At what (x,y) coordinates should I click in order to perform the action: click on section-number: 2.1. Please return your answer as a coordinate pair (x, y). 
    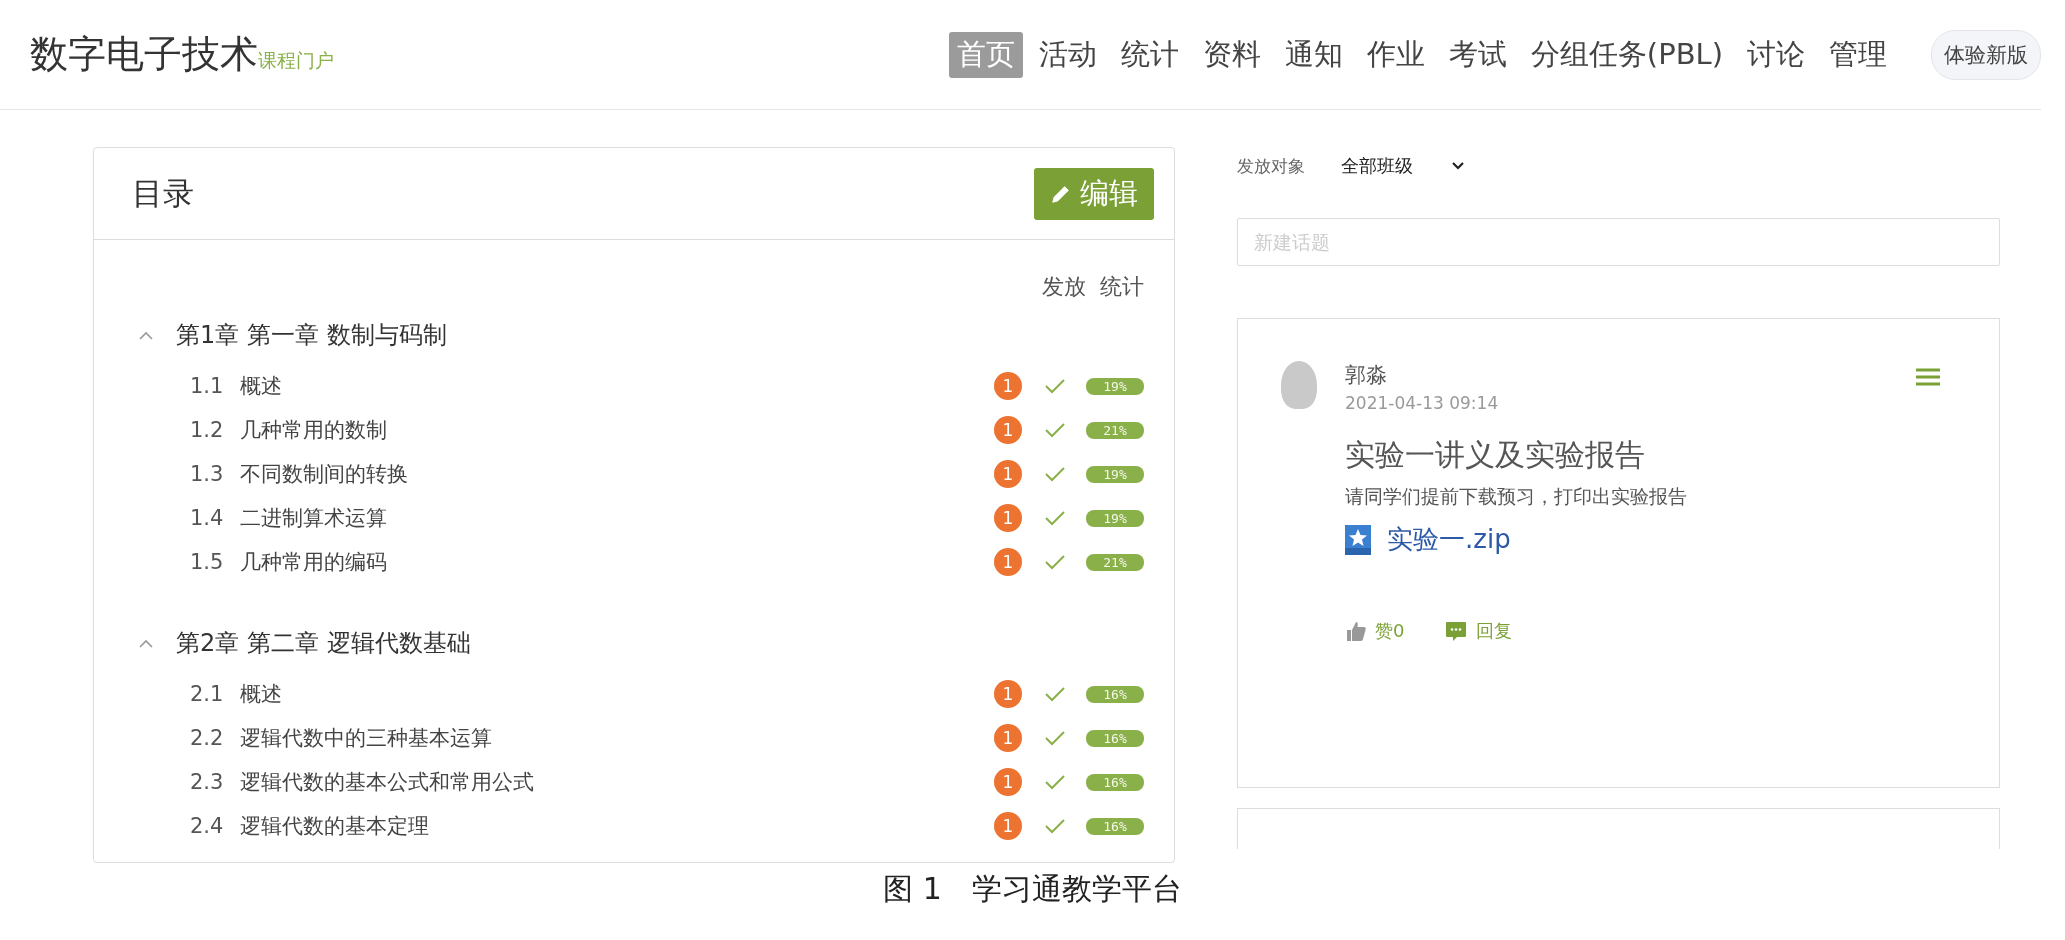
    Looking at the image, I should click on (207, 694).